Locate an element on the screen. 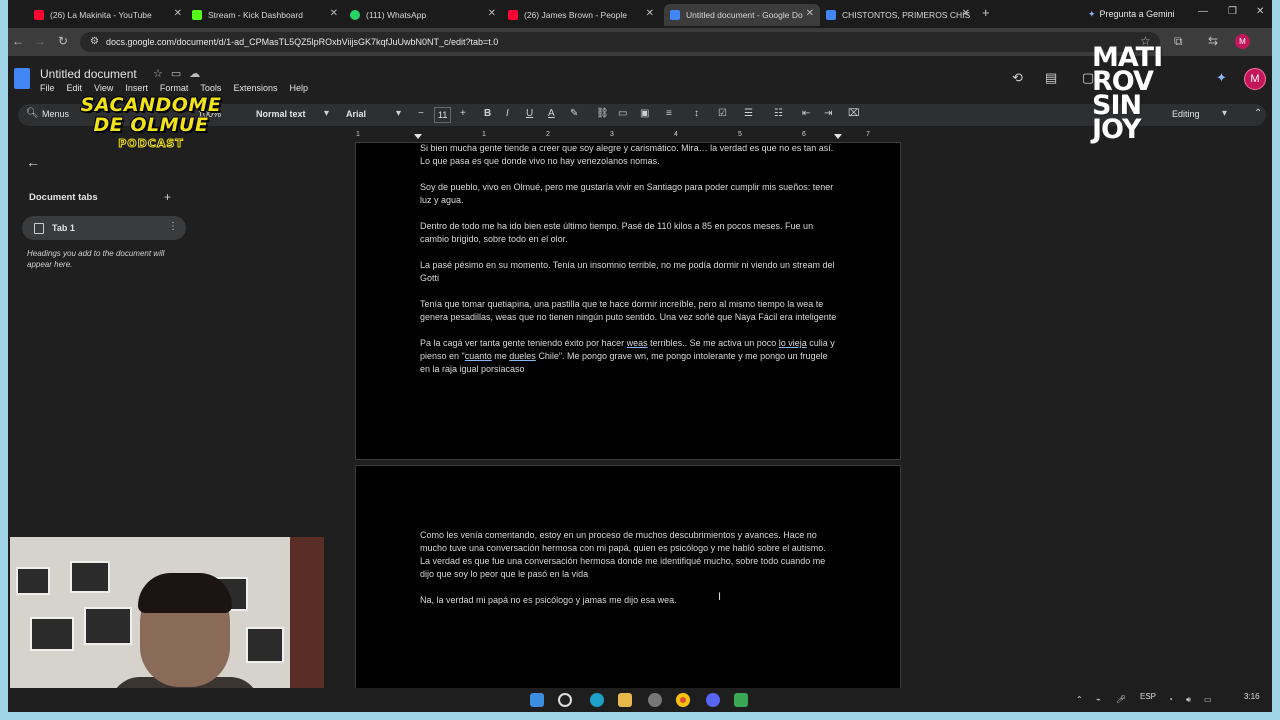  account-avatar: M is located at coordinates (1255, 79).